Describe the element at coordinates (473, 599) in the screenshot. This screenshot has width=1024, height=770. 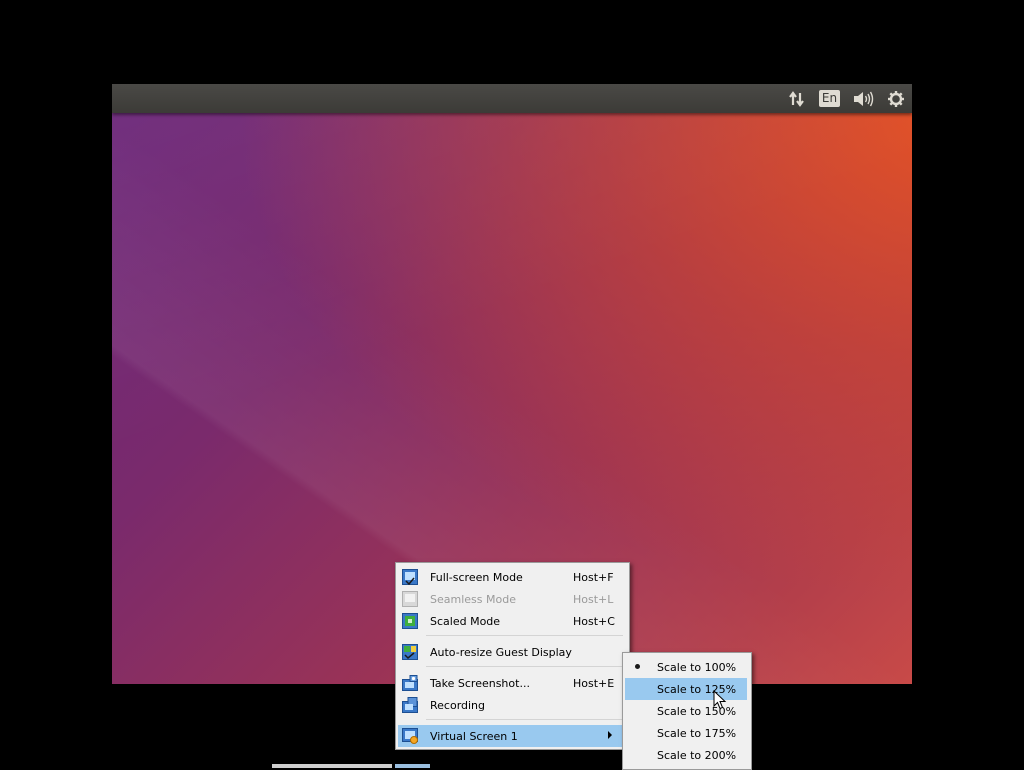
I see `menu-item-label: Seamless Mode` at that location.